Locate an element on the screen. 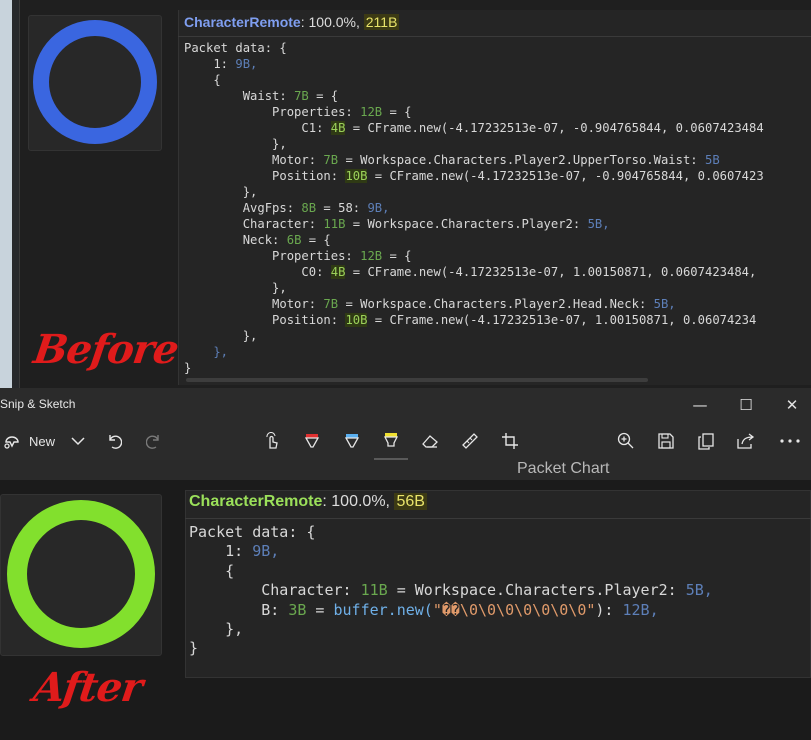  share-icon is located at coordinates (746, 441).